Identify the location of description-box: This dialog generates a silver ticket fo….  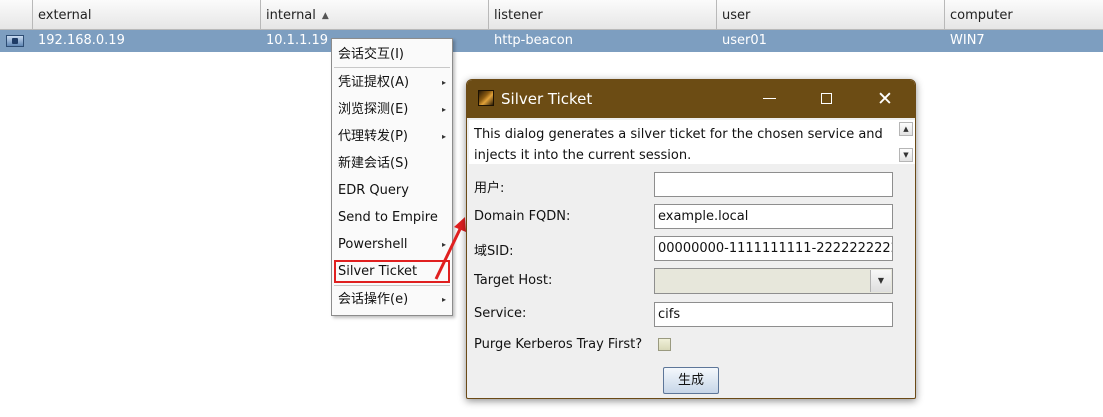
(692, 142).